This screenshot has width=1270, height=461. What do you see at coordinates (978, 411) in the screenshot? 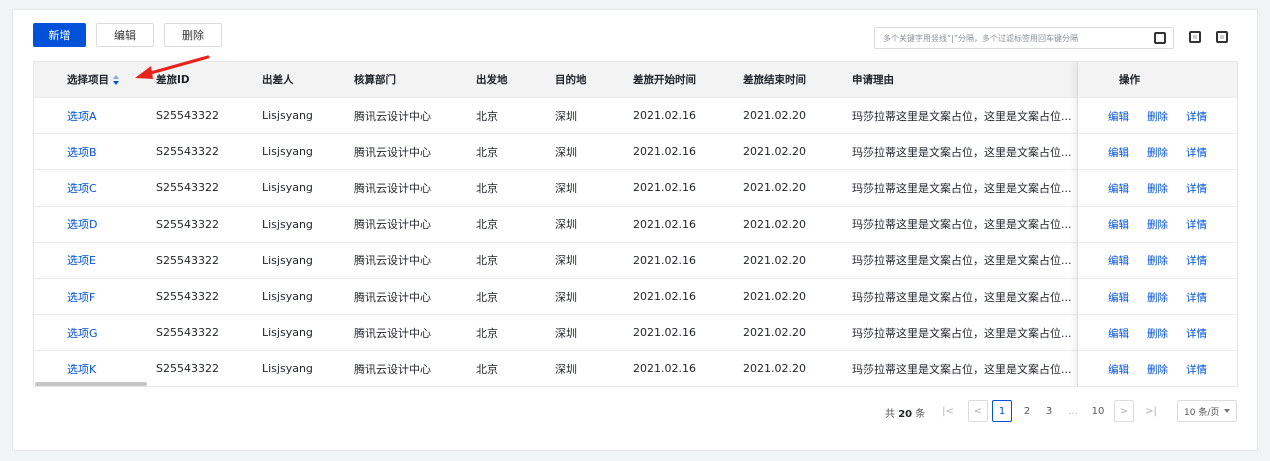
I see `prev-page-icon: <` at bounding box center [978, 411].